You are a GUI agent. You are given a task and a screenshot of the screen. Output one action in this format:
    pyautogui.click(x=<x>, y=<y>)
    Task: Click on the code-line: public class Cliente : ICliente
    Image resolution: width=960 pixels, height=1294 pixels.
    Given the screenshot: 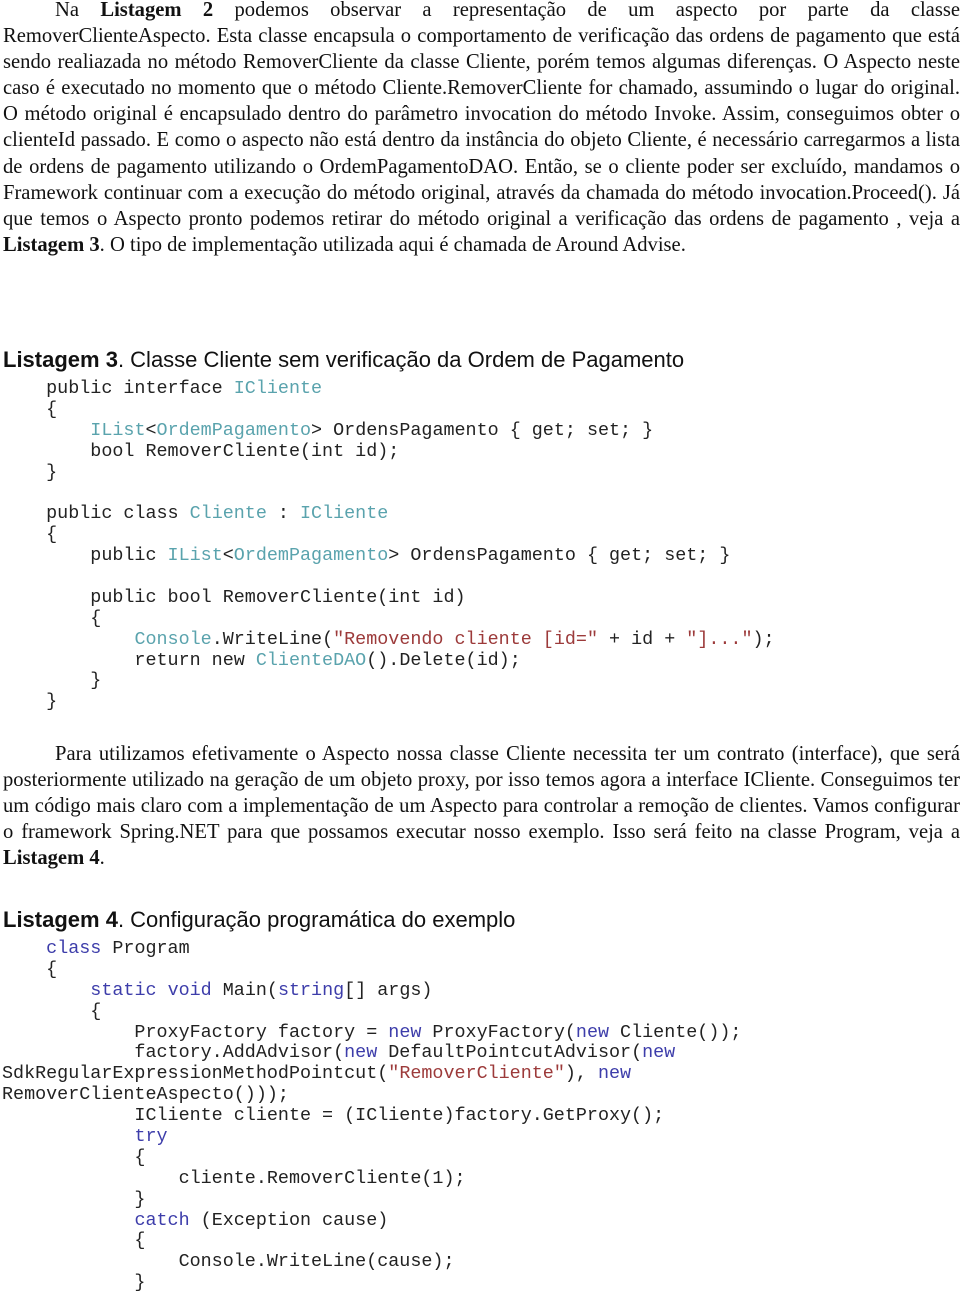 What is the action you would take?
    pyautogui.click(x=388, y=514)
    